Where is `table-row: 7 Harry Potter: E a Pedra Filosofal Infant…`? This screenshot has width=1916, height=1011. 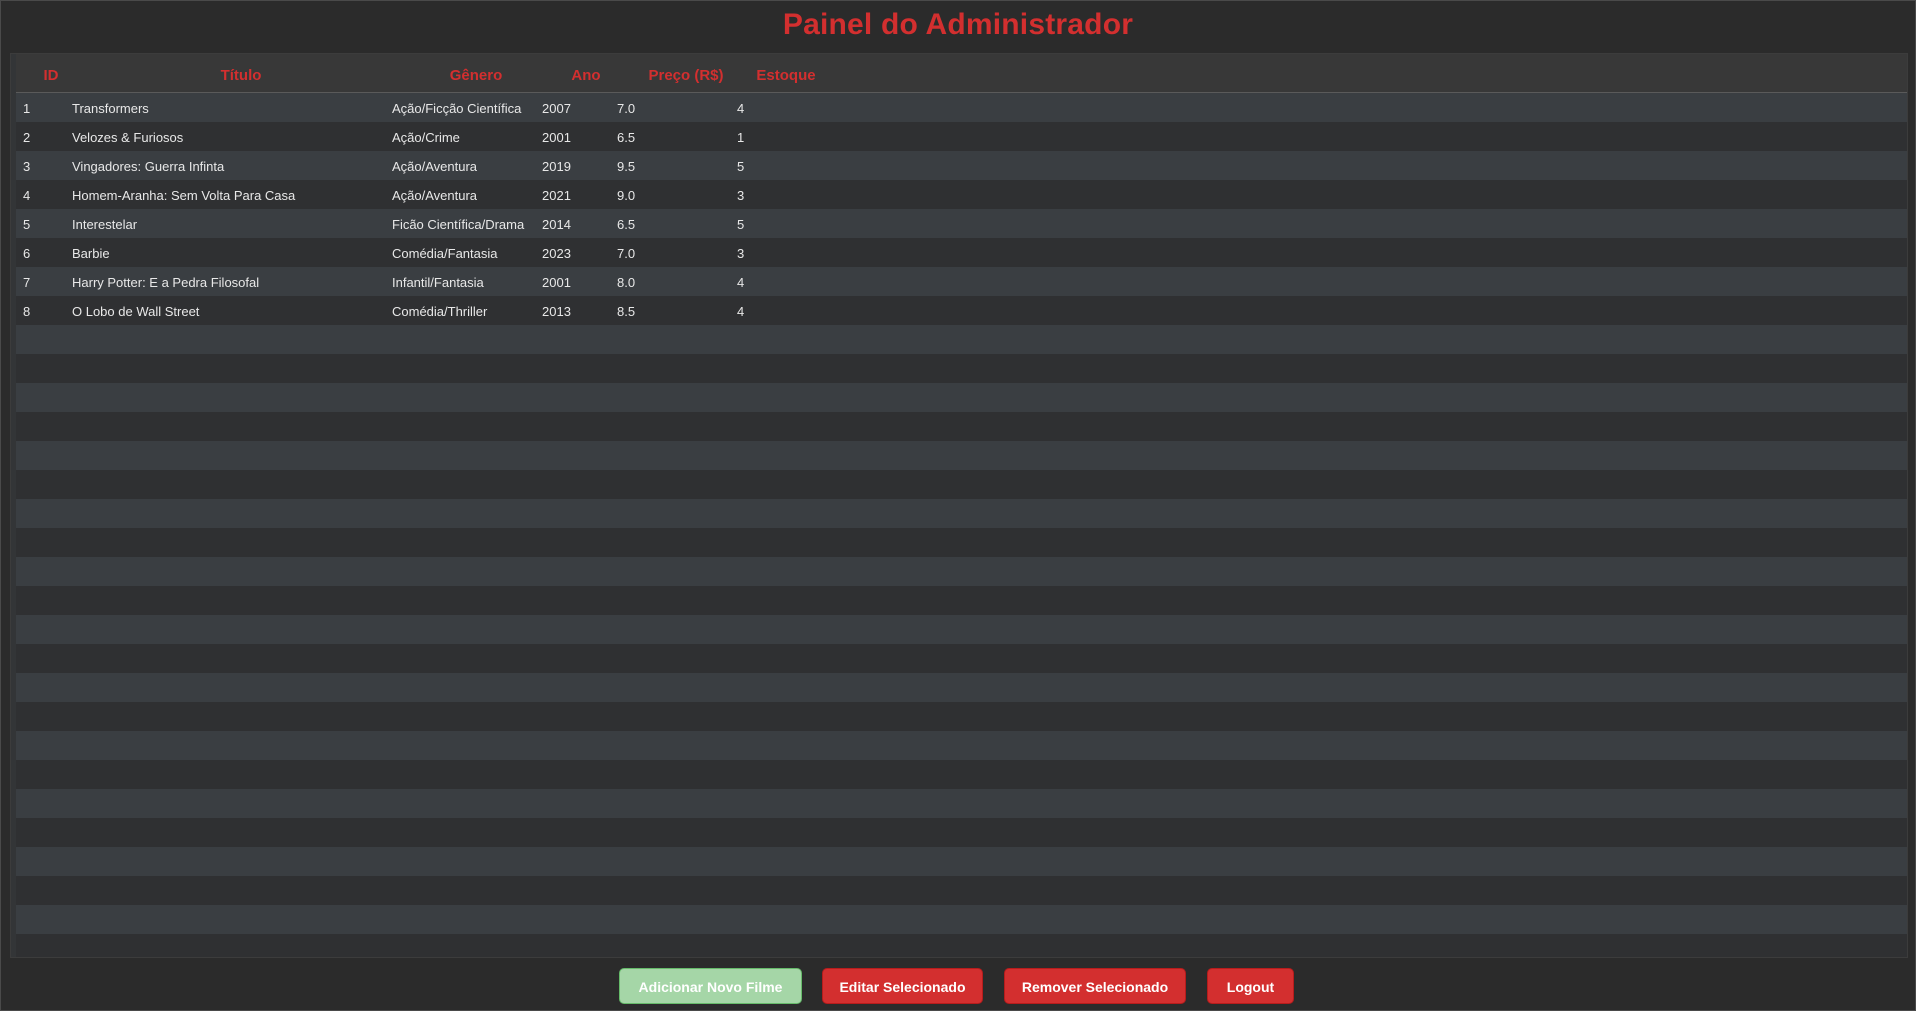 table-row: 7 Harry Potter: E a Pedra Filosofal Infant… is located at coordinates (961, 281).